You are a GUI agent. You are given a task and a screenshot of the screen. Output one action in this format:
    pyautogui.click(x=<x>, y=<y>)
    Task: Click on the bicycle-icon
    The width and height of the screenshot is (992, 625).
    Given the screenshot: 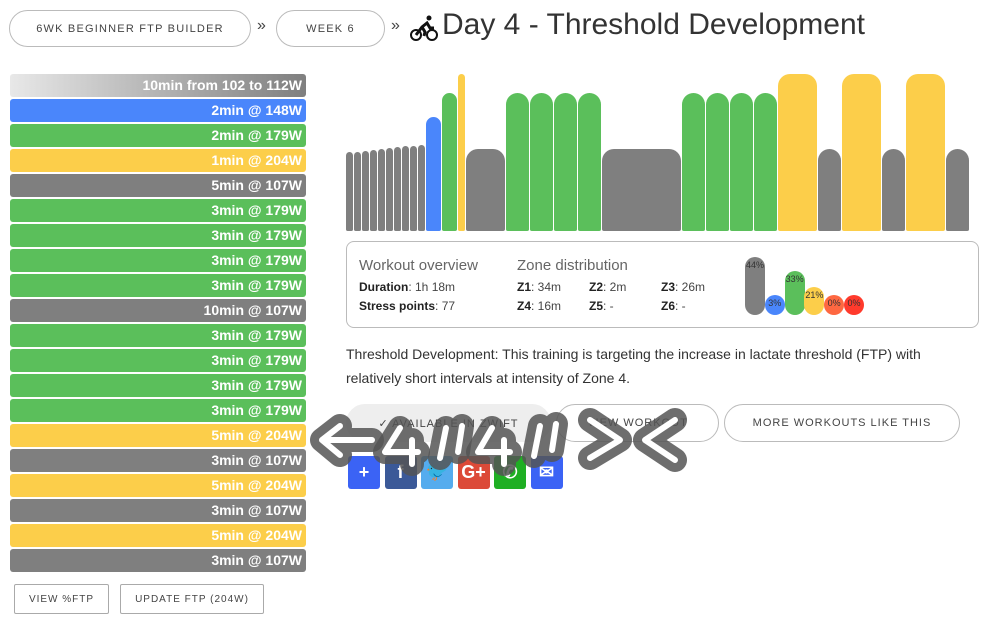 What is the action you would take?
    pyautogui.click(x=424, y=28)
    